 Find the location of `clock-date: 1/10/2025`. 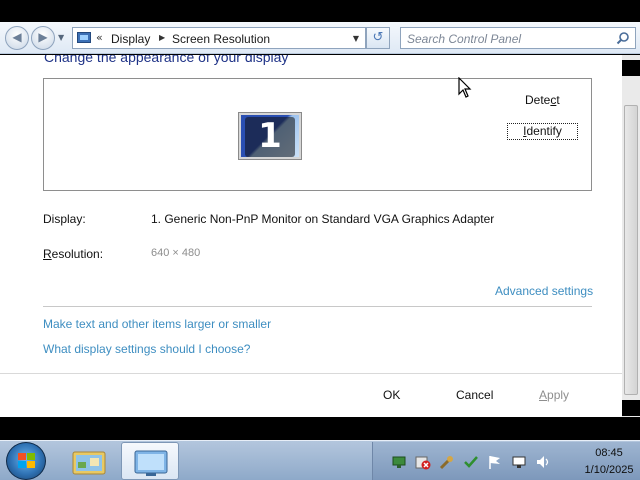

clock-date: 1/10/2025 is located at coordinates (609, 470).